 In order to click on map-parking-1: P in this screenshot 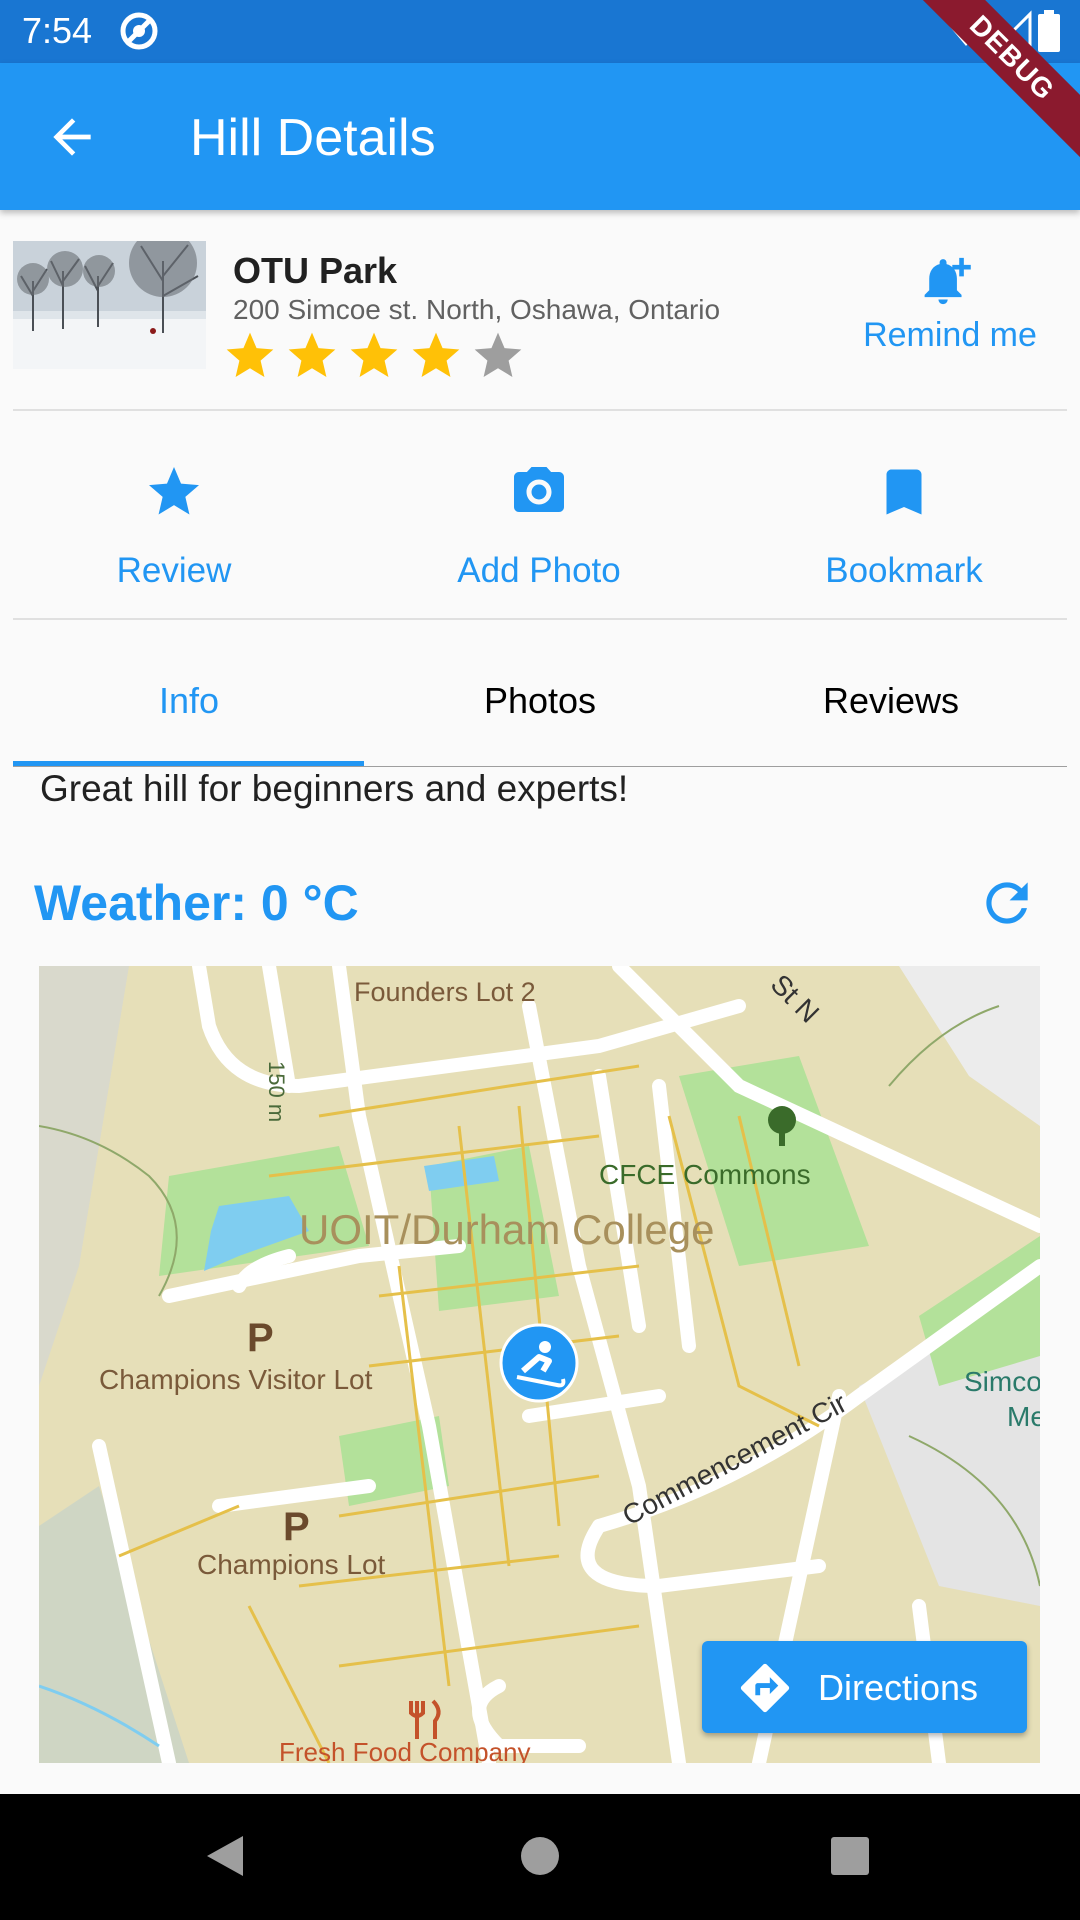, I will do `click(260, 1338)`.